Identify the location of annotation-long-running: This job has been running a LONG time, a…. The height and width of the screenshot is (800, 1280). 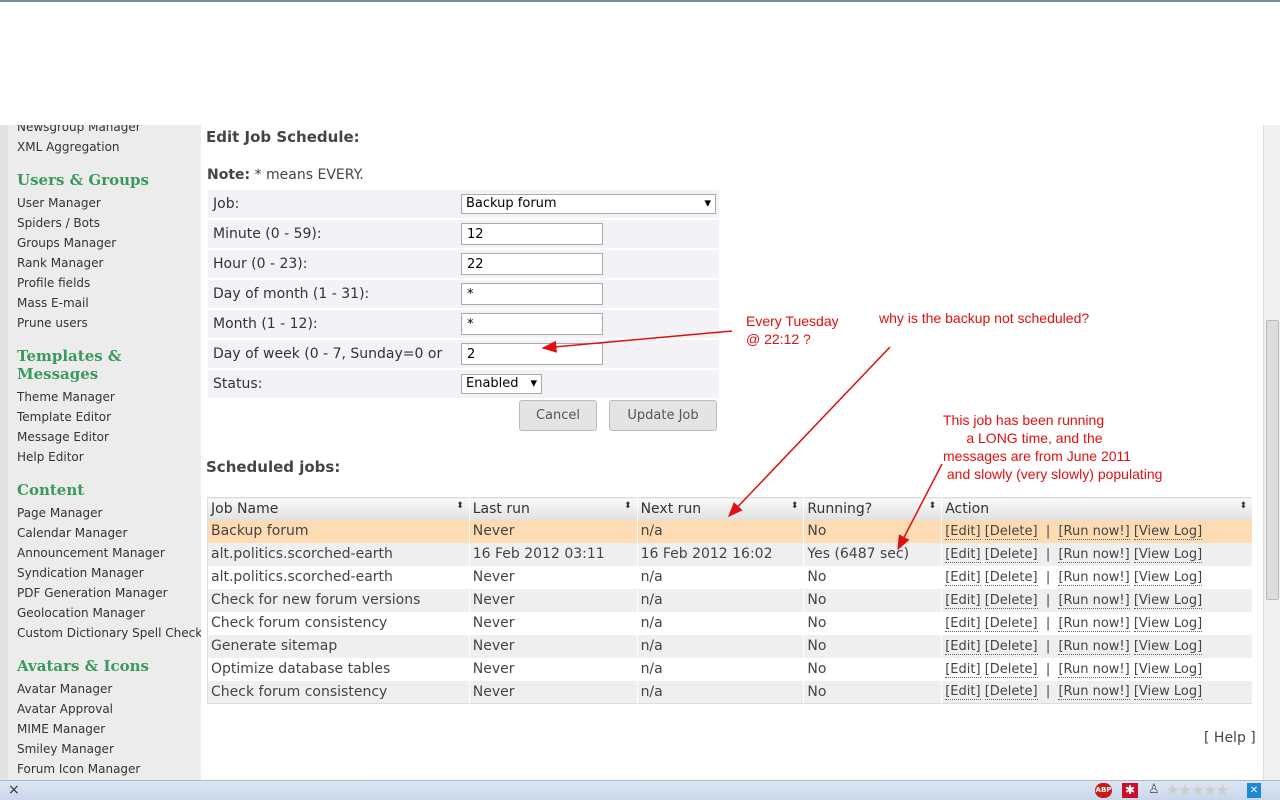
(1053, 447).